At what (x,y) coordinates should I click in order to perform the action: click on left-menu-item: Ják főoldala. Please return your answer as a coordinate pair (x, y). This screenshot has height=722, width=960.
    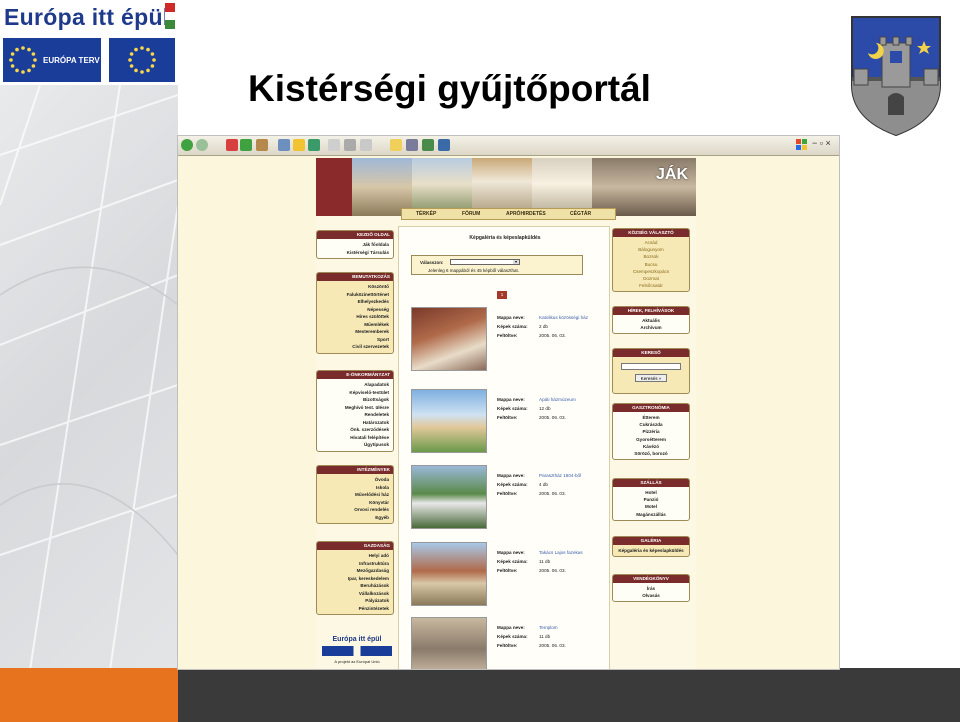
    Looking at the image, I should click on (355, 245).